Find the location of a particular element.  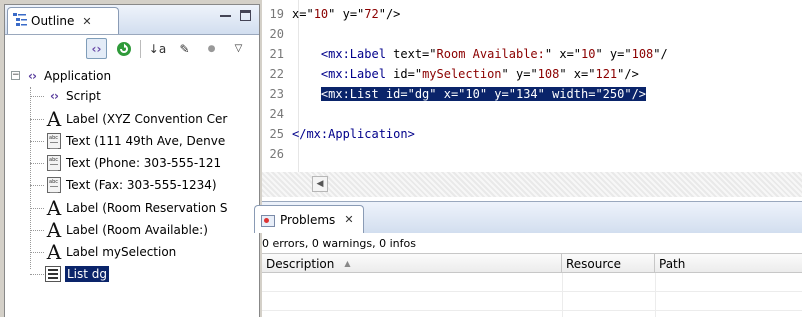

column-header-resource: Resource is located at coordinates (608, 263).